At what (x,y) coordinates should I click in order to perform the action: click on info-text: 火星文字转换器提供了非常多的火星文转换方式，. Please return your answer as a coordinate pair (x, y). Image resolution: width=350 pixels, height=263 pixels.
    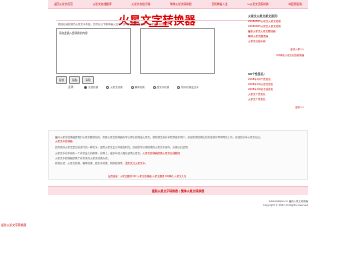
    Looking at the image, I should click on (83, 158).